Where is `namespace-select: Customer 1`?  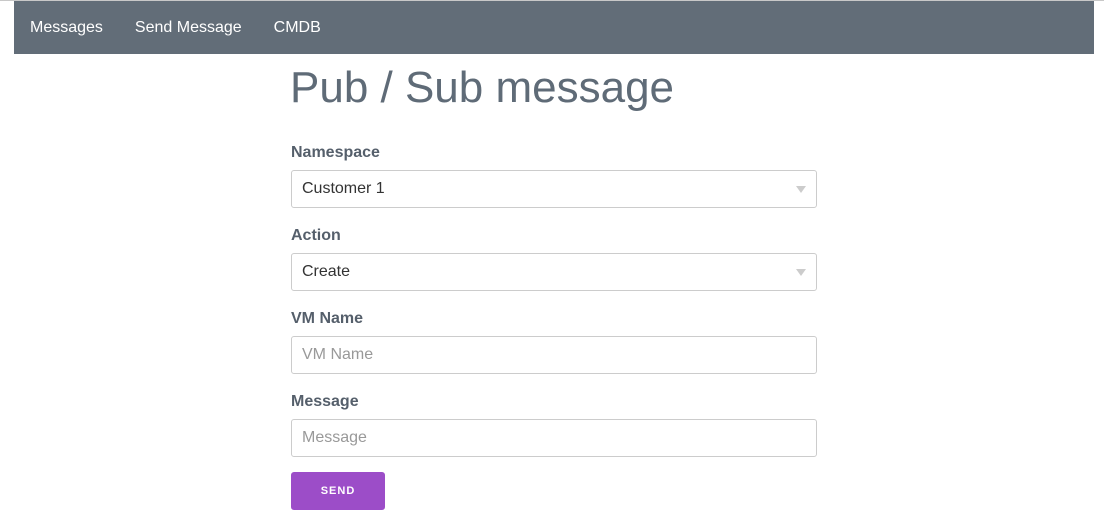 namespace-select: Customer 1 is located at coordinates (554, 189).